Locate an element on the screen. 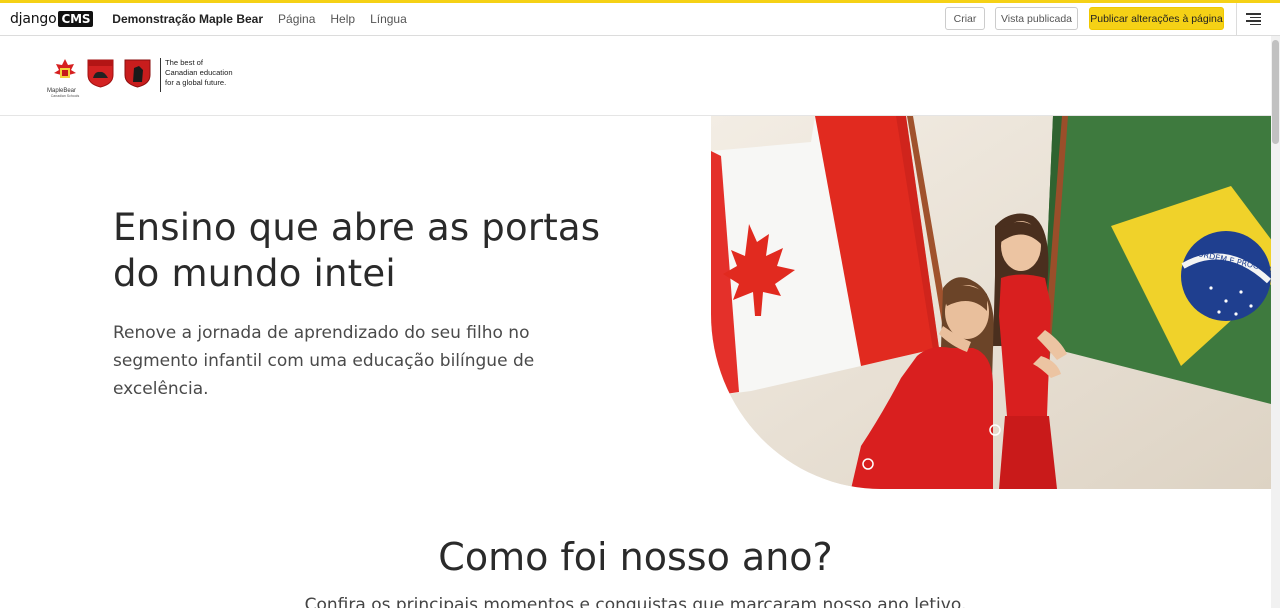 This screenshot has height=608, width=1280. tagline-separator is located at coordinates (160, 75).